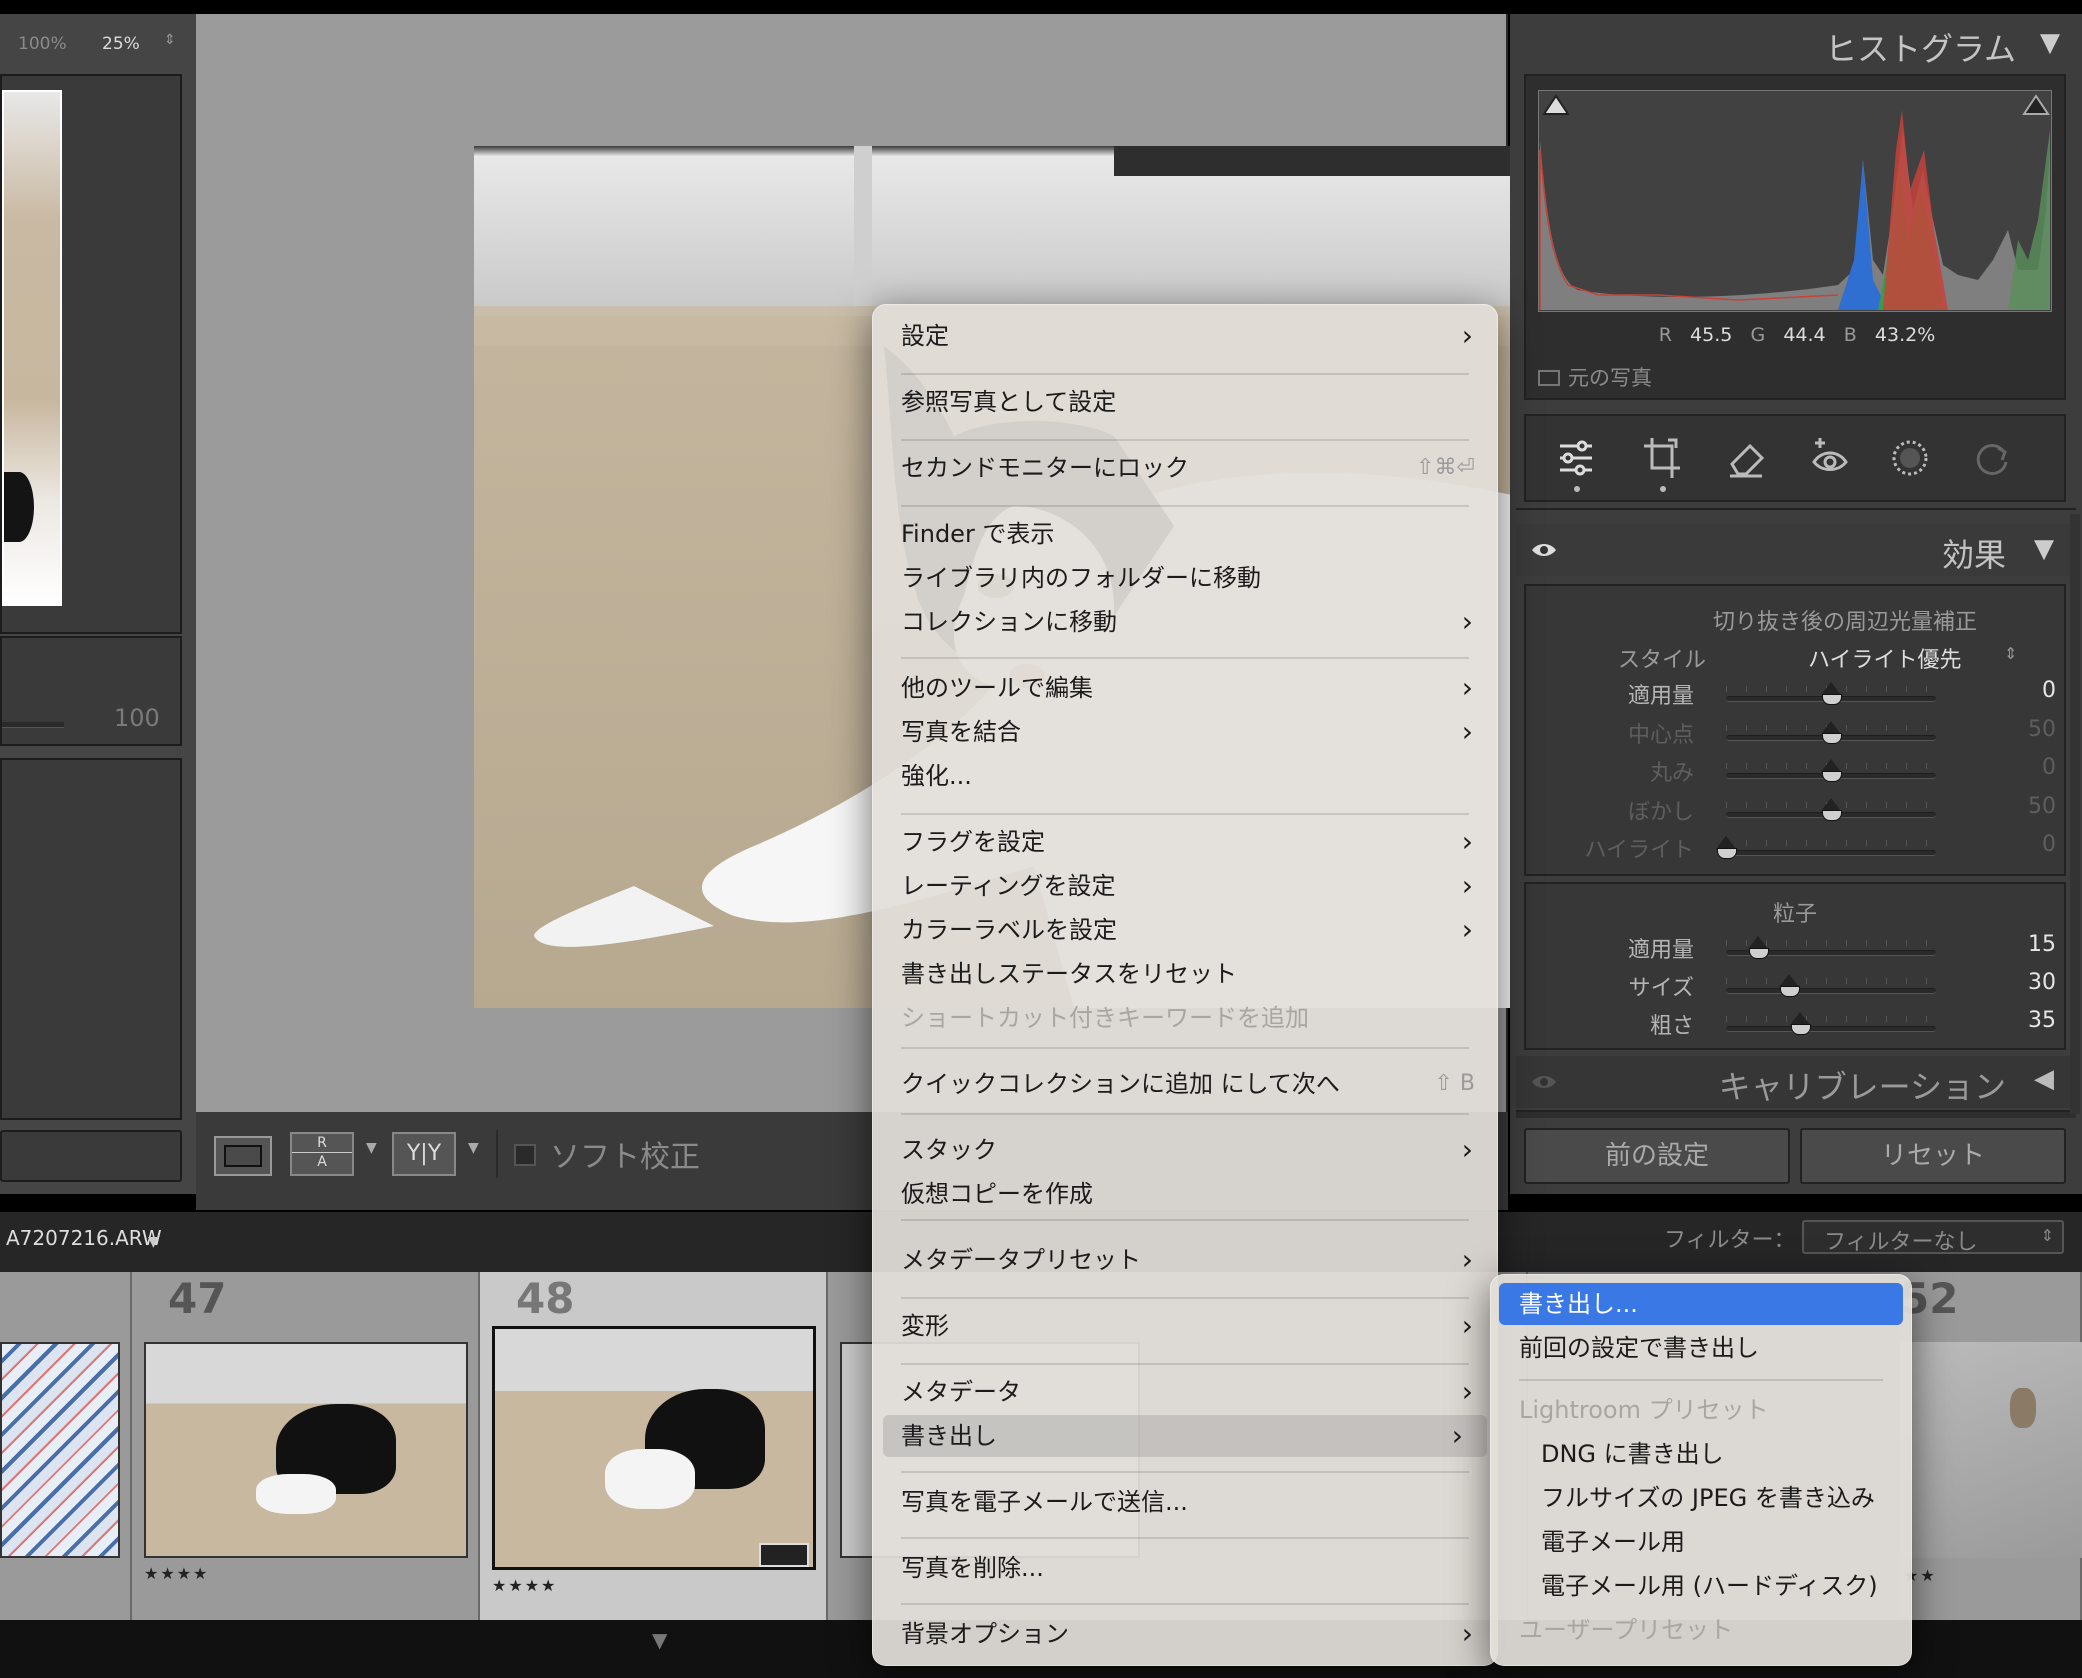 The width and height of the screenshot is (2082, 1678). Describe the element at coordinates (1185, 1150) in the screenshot. I see `context-menu-item: スタック ›` at that location.